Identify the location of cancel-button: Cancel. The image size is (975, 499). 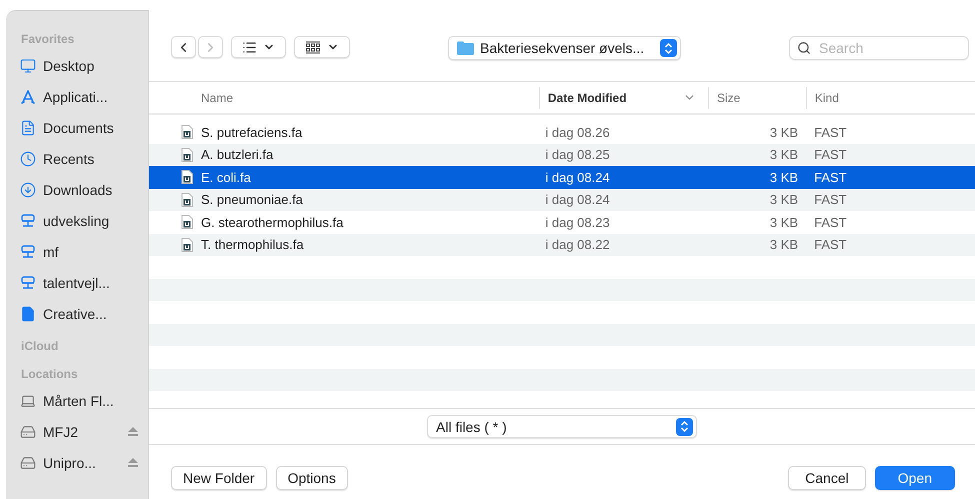
(827, 478).